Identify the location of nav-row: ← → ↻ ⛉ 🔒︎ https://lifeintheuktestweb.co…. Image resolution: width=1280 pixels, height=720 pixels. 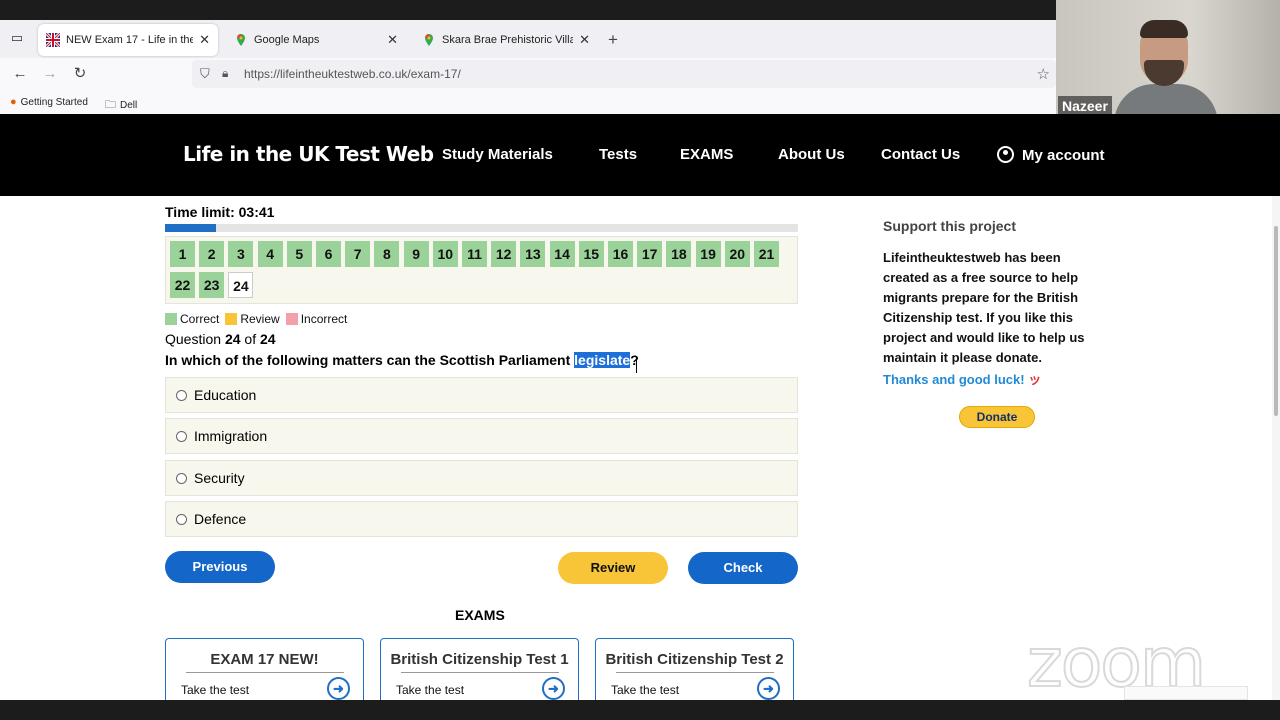
(528, 74).